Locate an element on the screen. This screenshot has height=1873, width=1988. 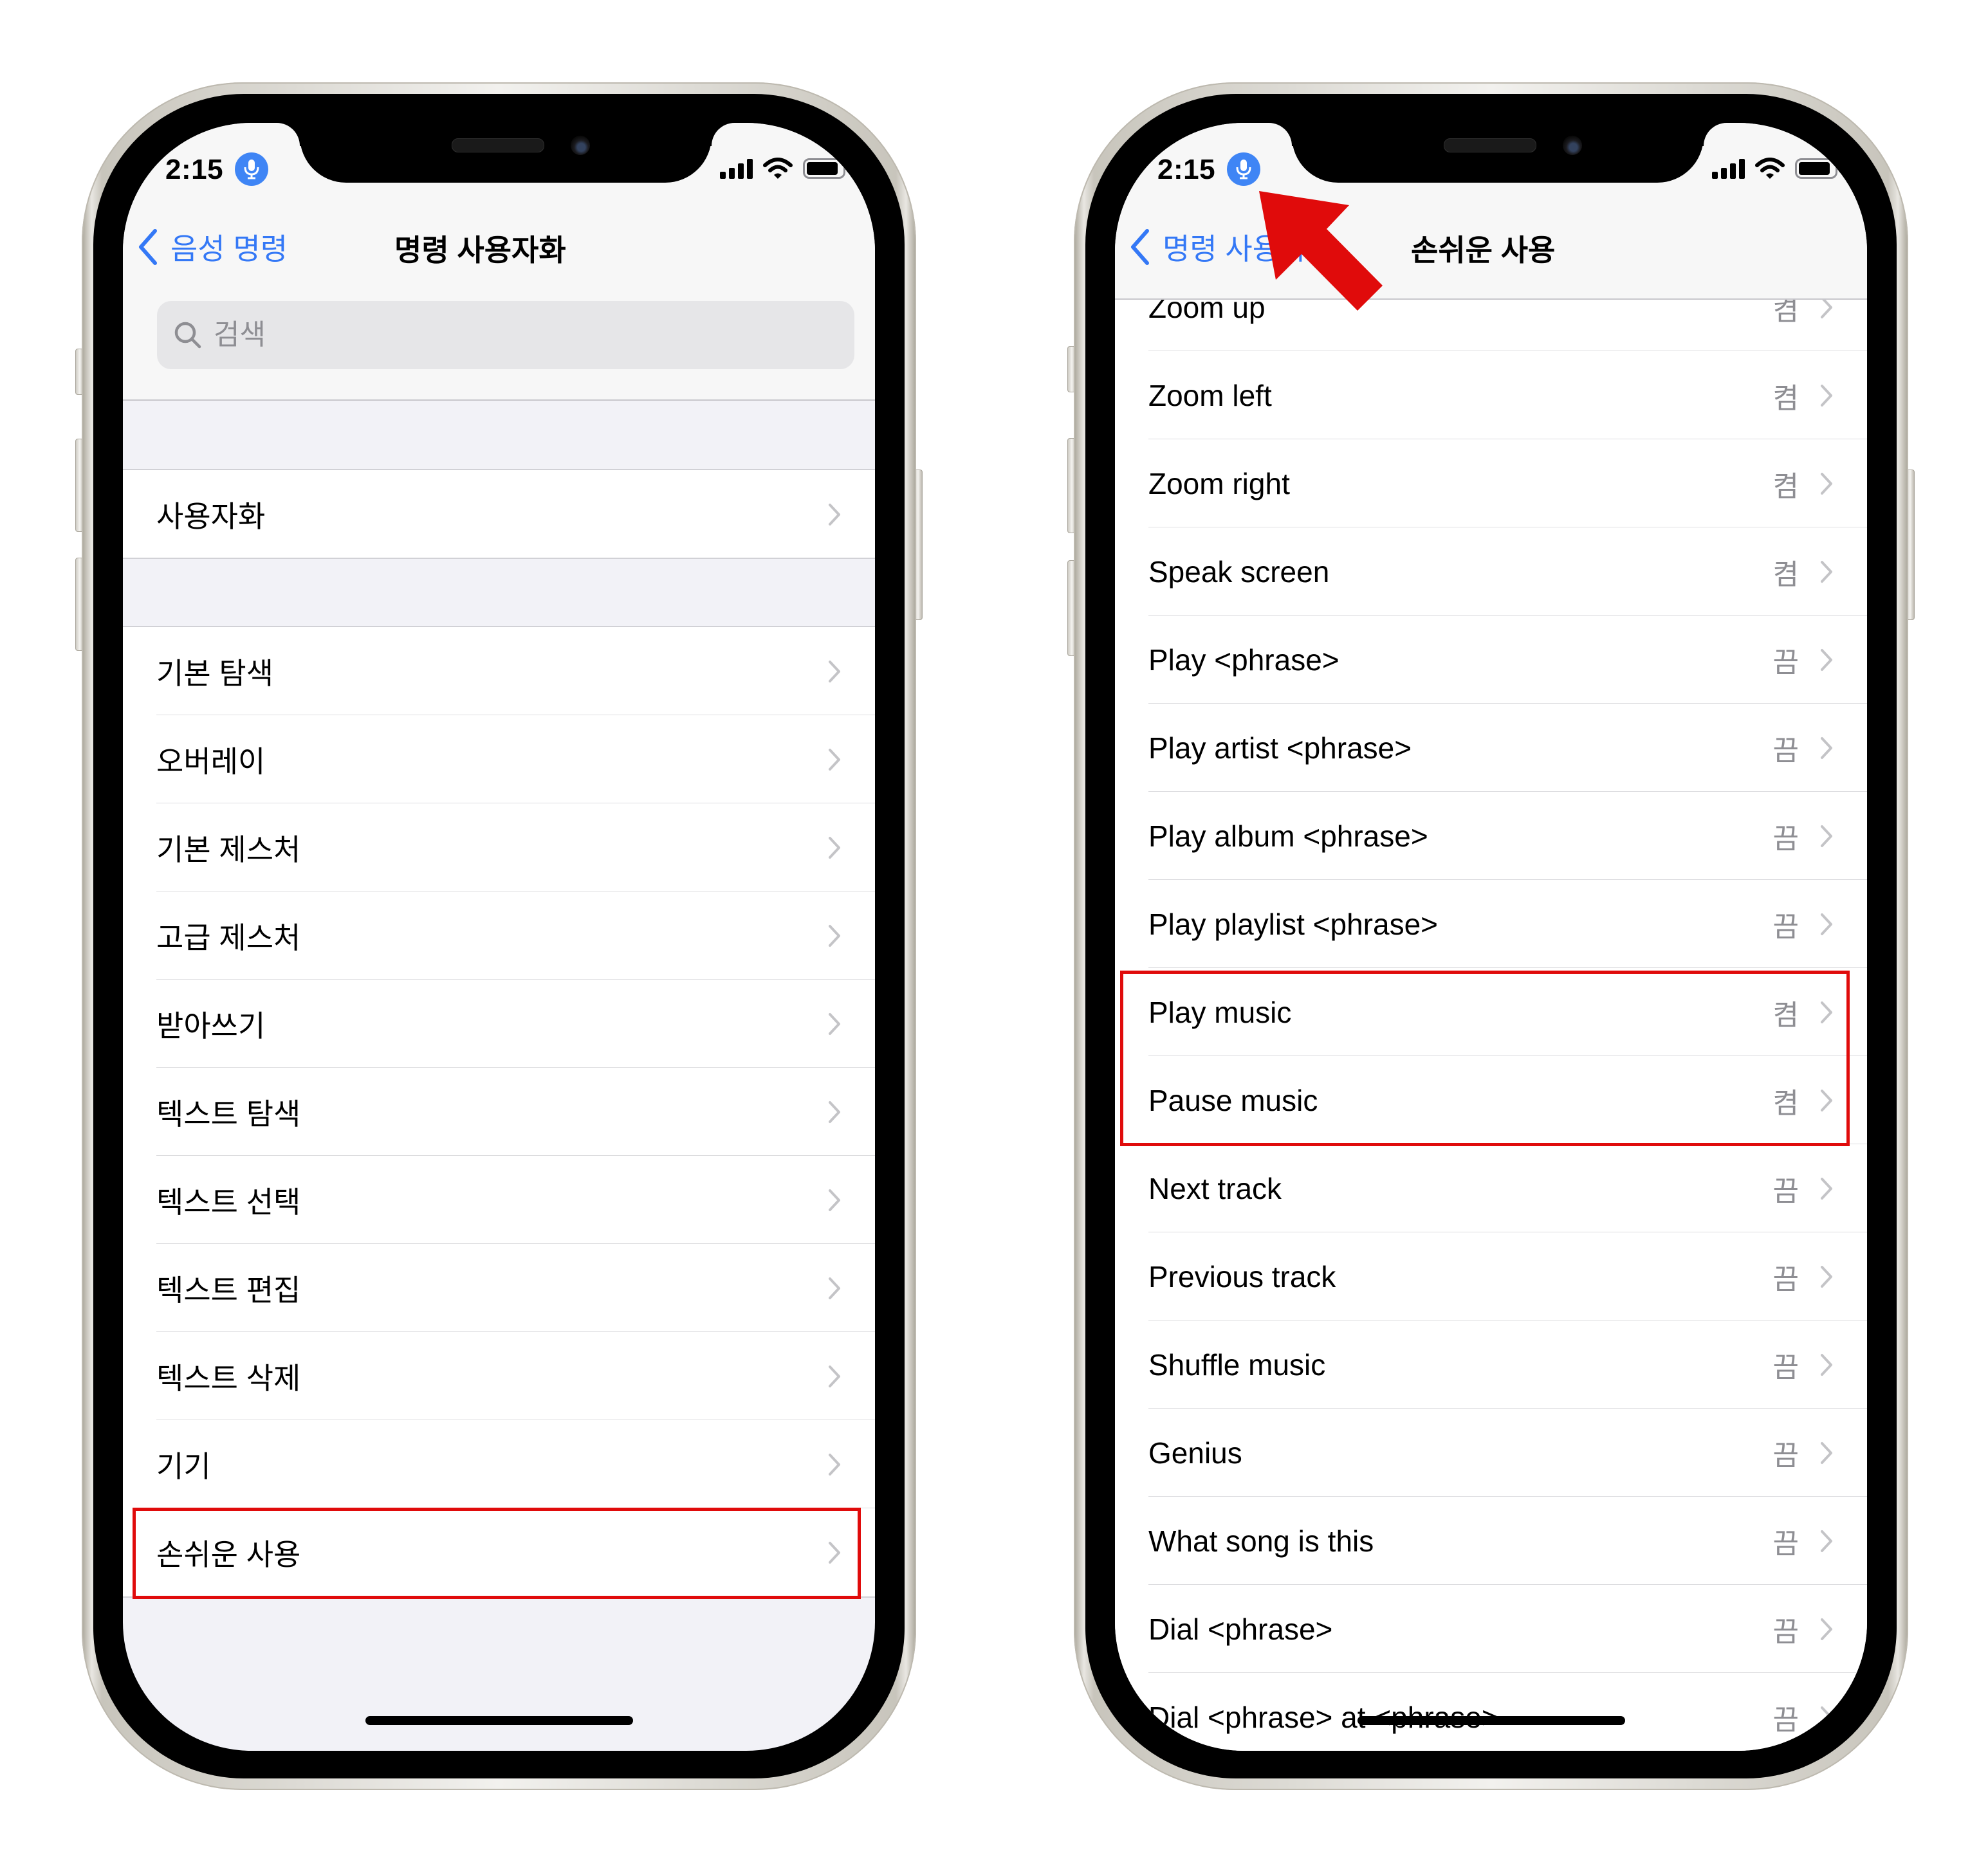
back-button: 음성 명령 is located at coordinates (212, 247).